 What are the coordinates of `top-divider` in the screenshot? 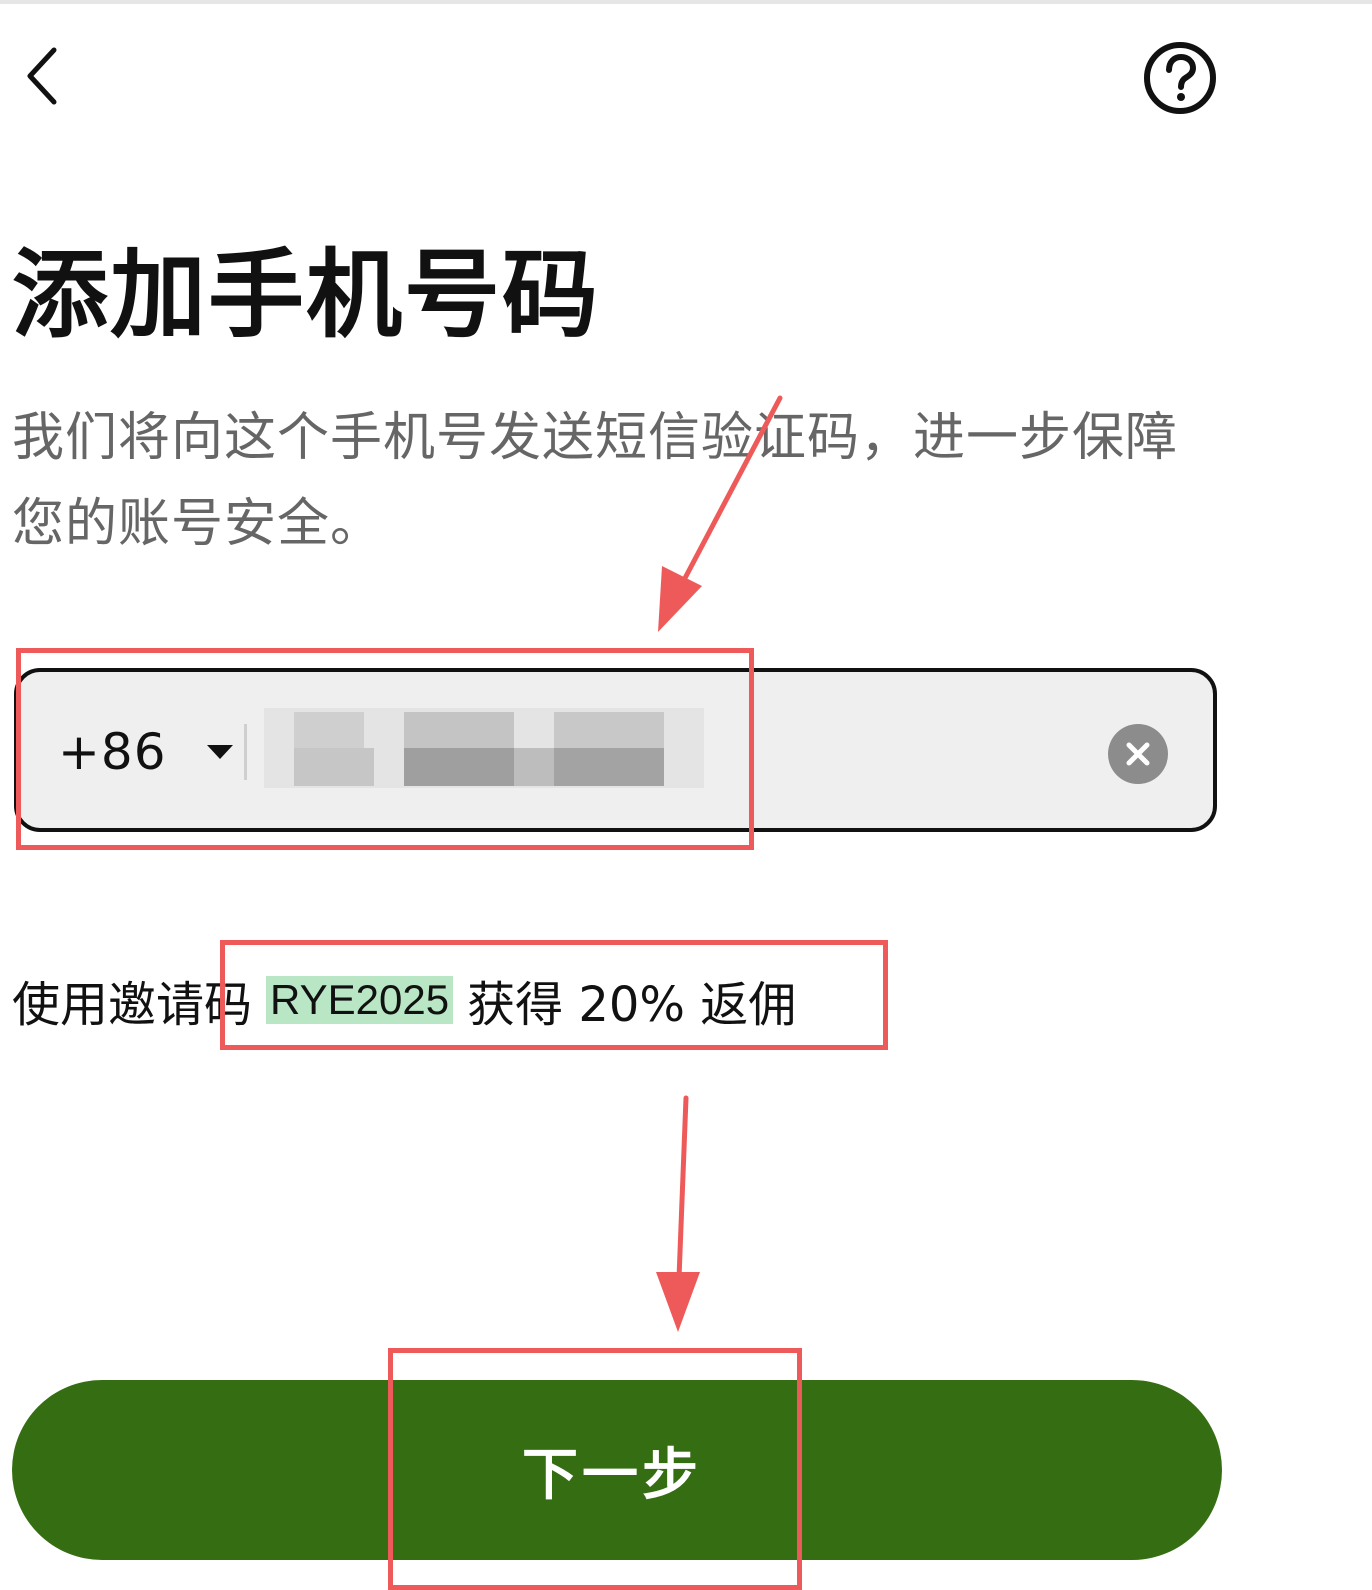 It's located at (686, 2).